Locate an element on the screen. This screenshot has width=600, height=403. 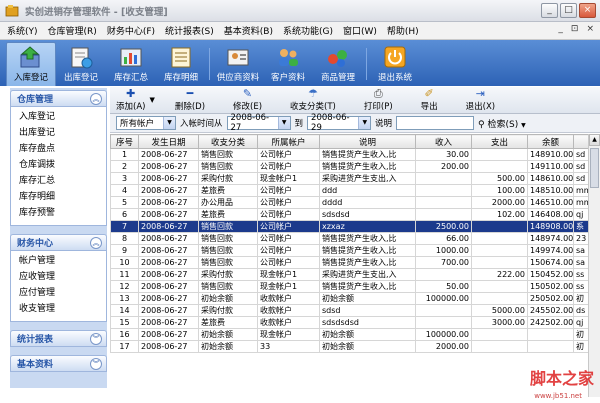
sidebar-item-stocktake: 库存盘点 is located at coordinates (58, 149).